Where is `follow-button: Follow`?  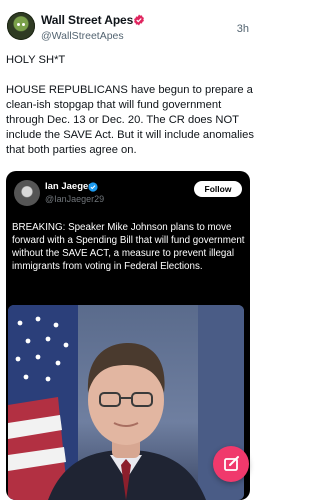 follow-button: Follow is located at coordinates (218, 189).